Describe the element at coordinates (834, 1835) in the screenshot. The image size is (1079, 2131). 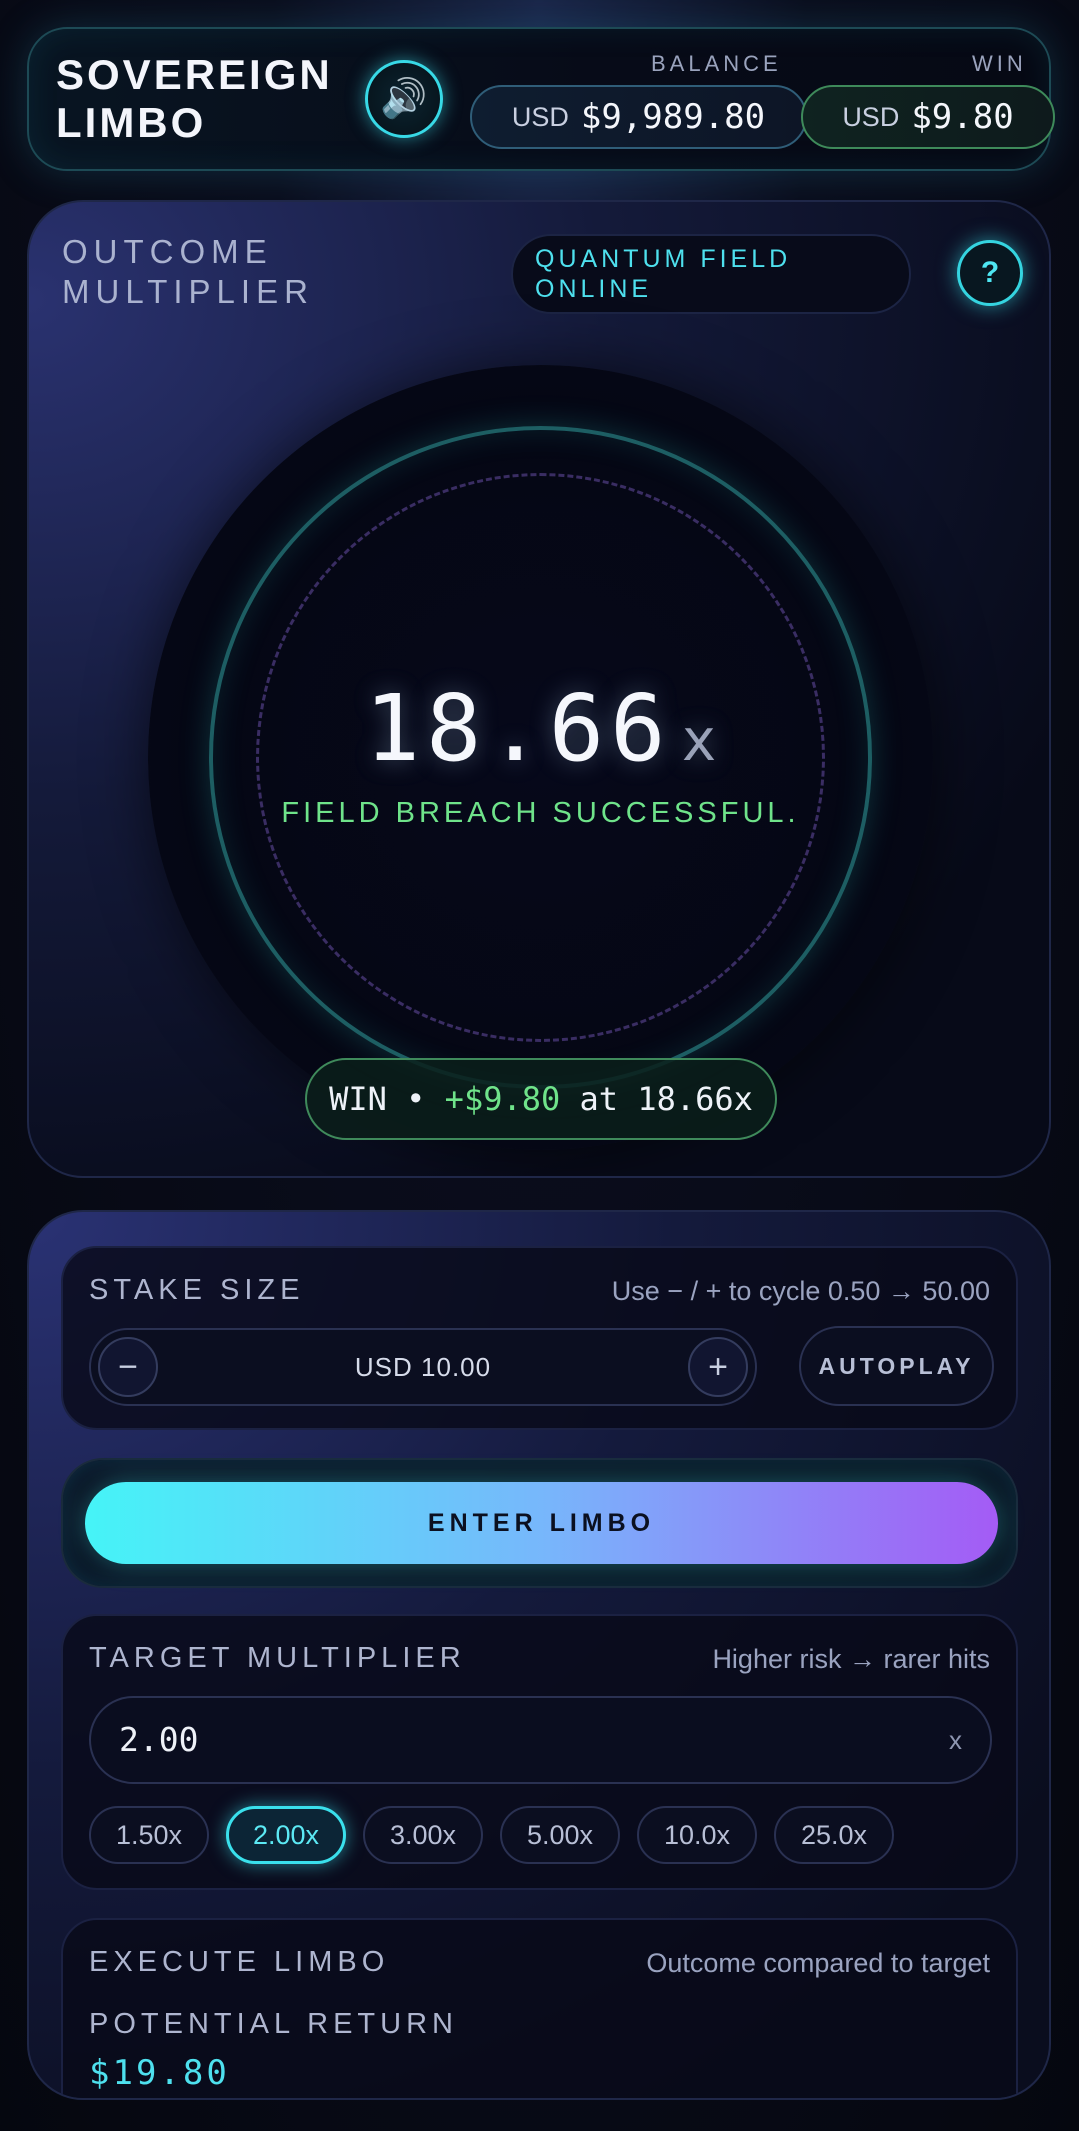
I see `preset-chip-25-0: 25.0x` at that location.